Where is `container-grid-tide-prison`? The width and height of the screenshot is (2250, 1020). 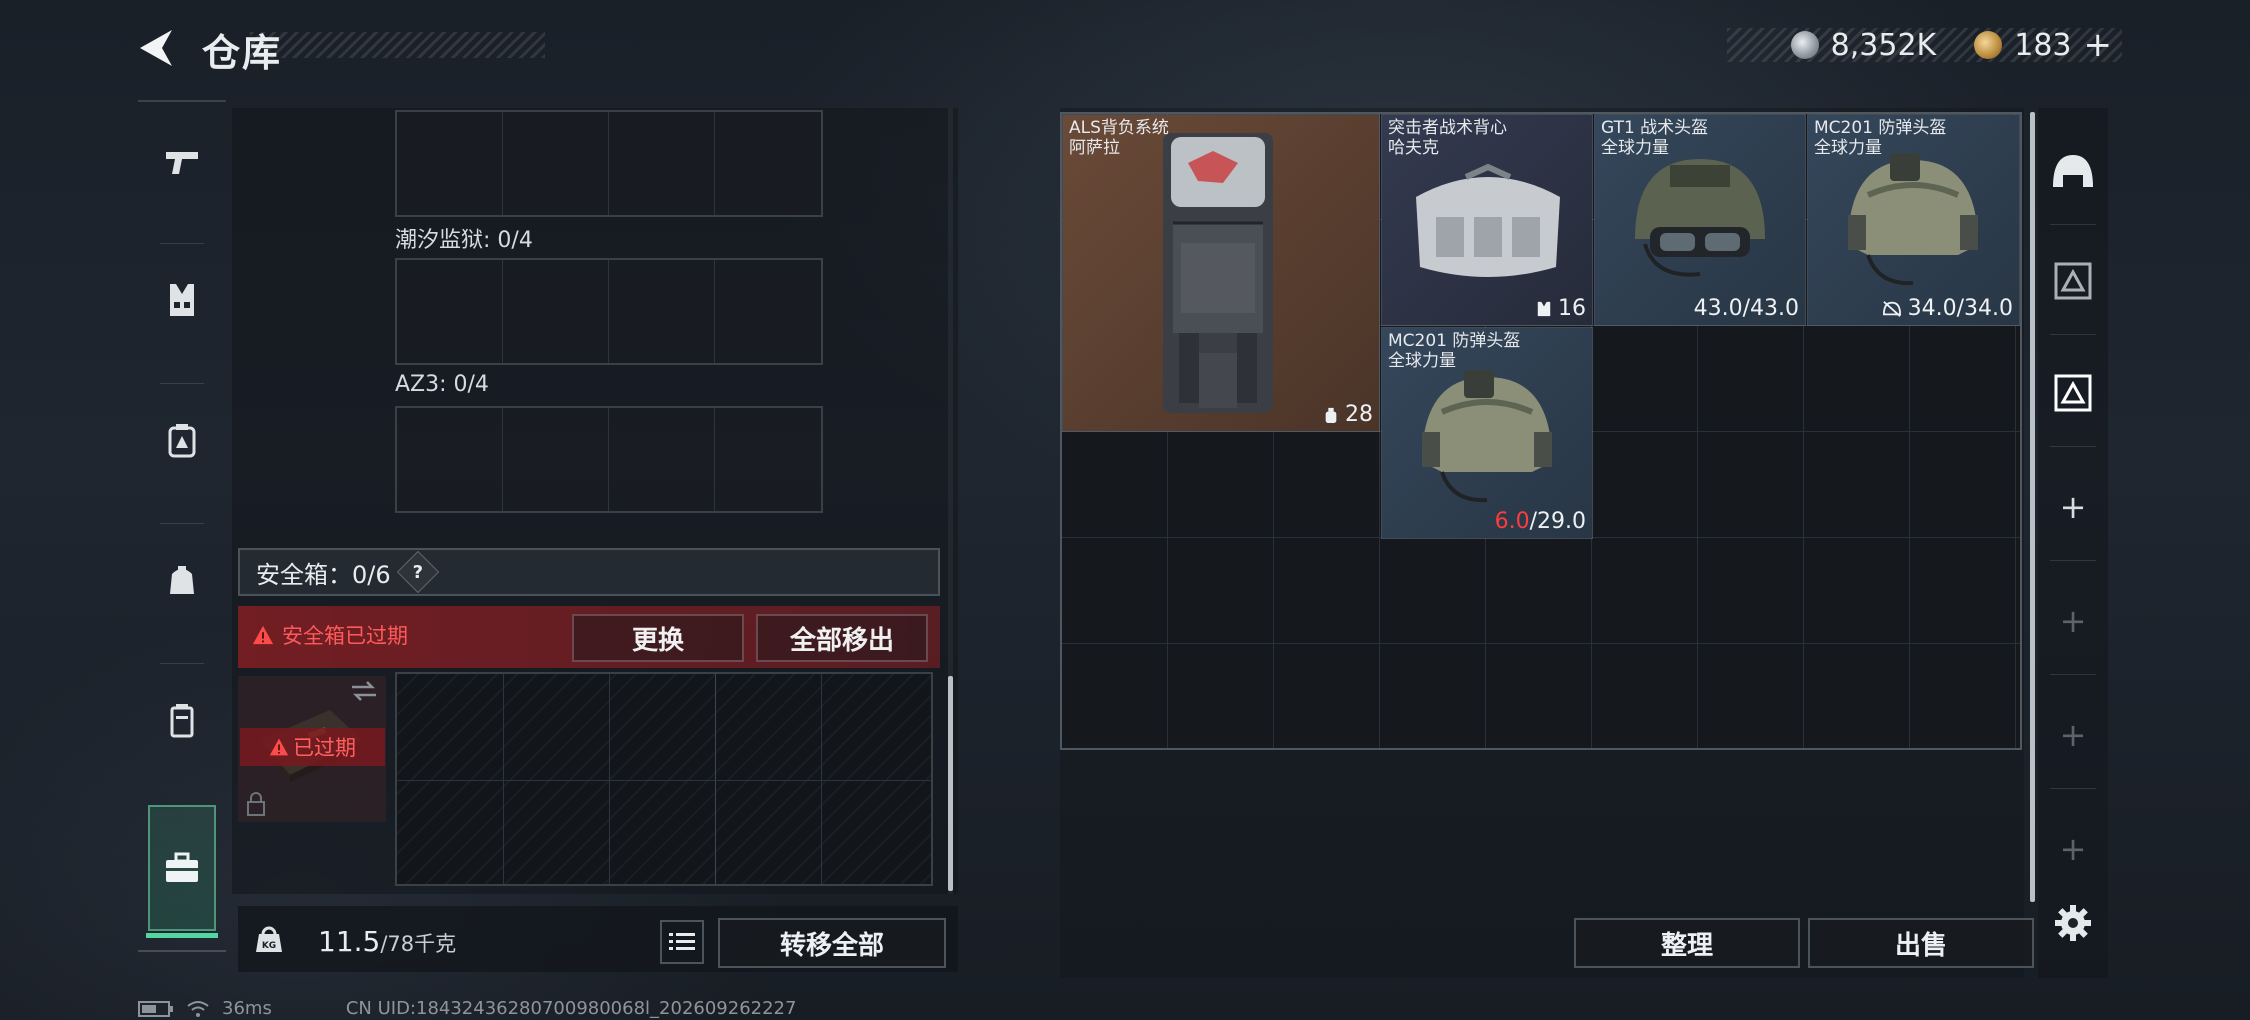 container-grid-tide-prison is located at coordinates (609, 311).